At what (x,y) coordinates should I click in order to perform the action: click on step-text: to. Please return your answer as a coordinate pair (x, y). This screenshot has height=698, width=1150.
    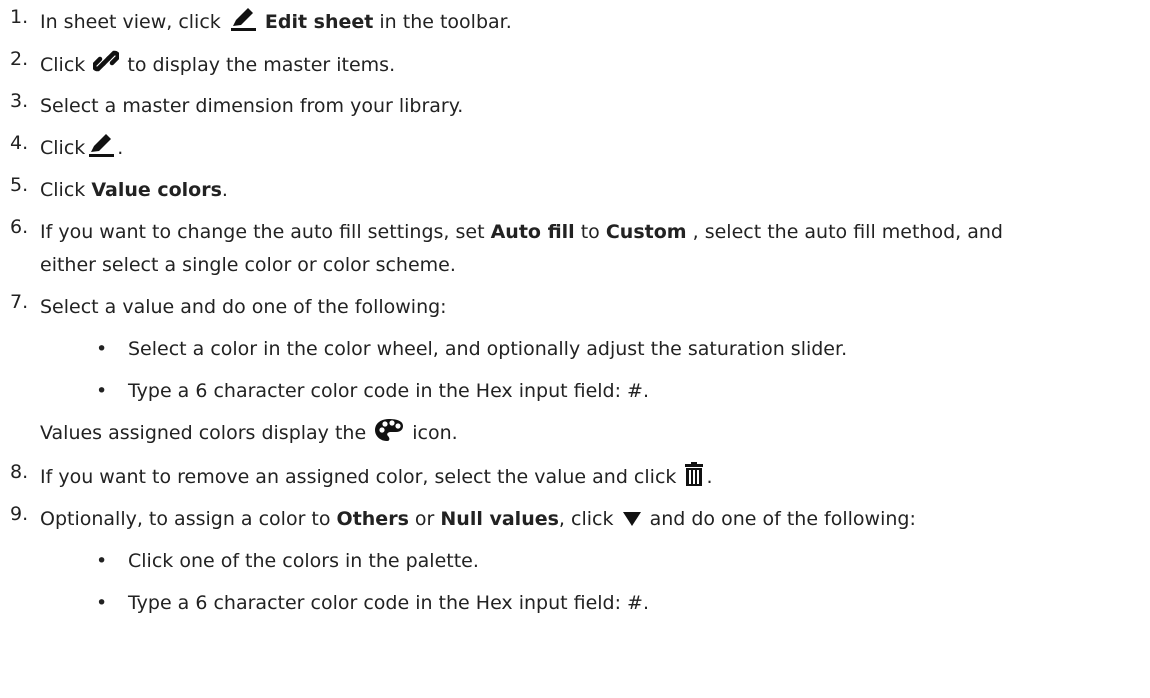
    Looking at the image, I should click on (590, 232).